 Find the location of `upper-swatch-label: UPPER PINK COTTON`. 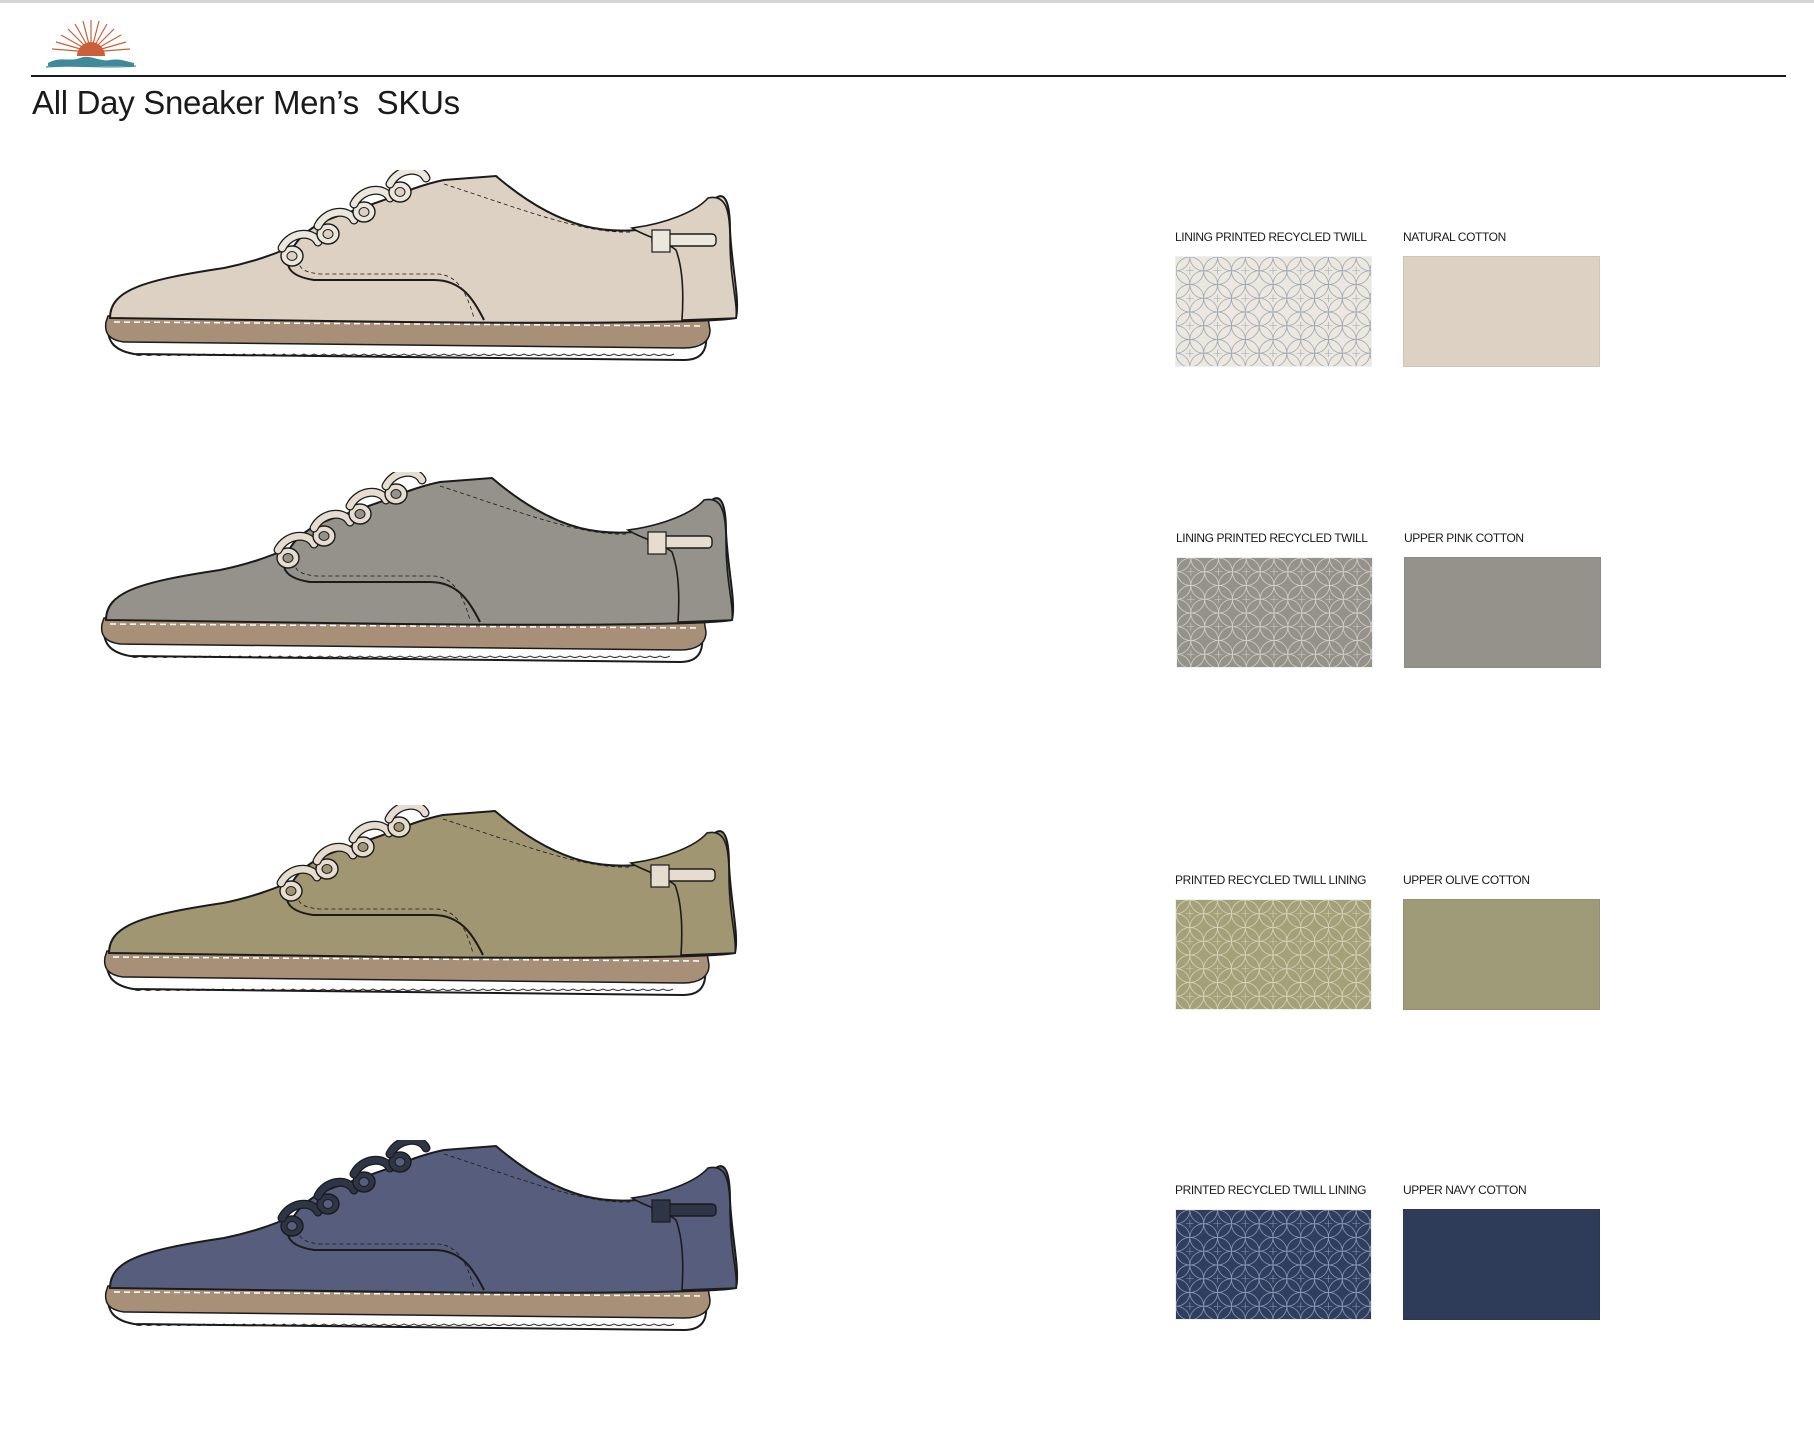

upper-swatch-label: UPPER PINK COTTON is located at coordinates (1464, 538).